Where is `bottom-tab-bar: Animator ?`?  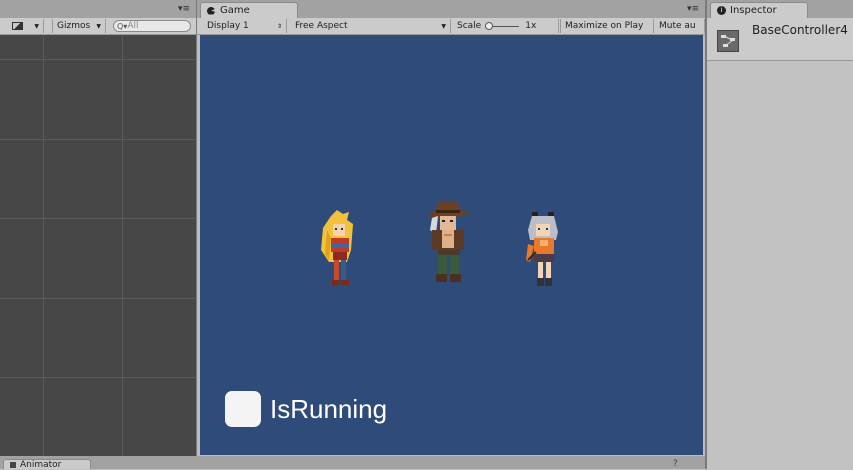 bottom-tab-bar: Animator ? is located at coordinates (352, 463).